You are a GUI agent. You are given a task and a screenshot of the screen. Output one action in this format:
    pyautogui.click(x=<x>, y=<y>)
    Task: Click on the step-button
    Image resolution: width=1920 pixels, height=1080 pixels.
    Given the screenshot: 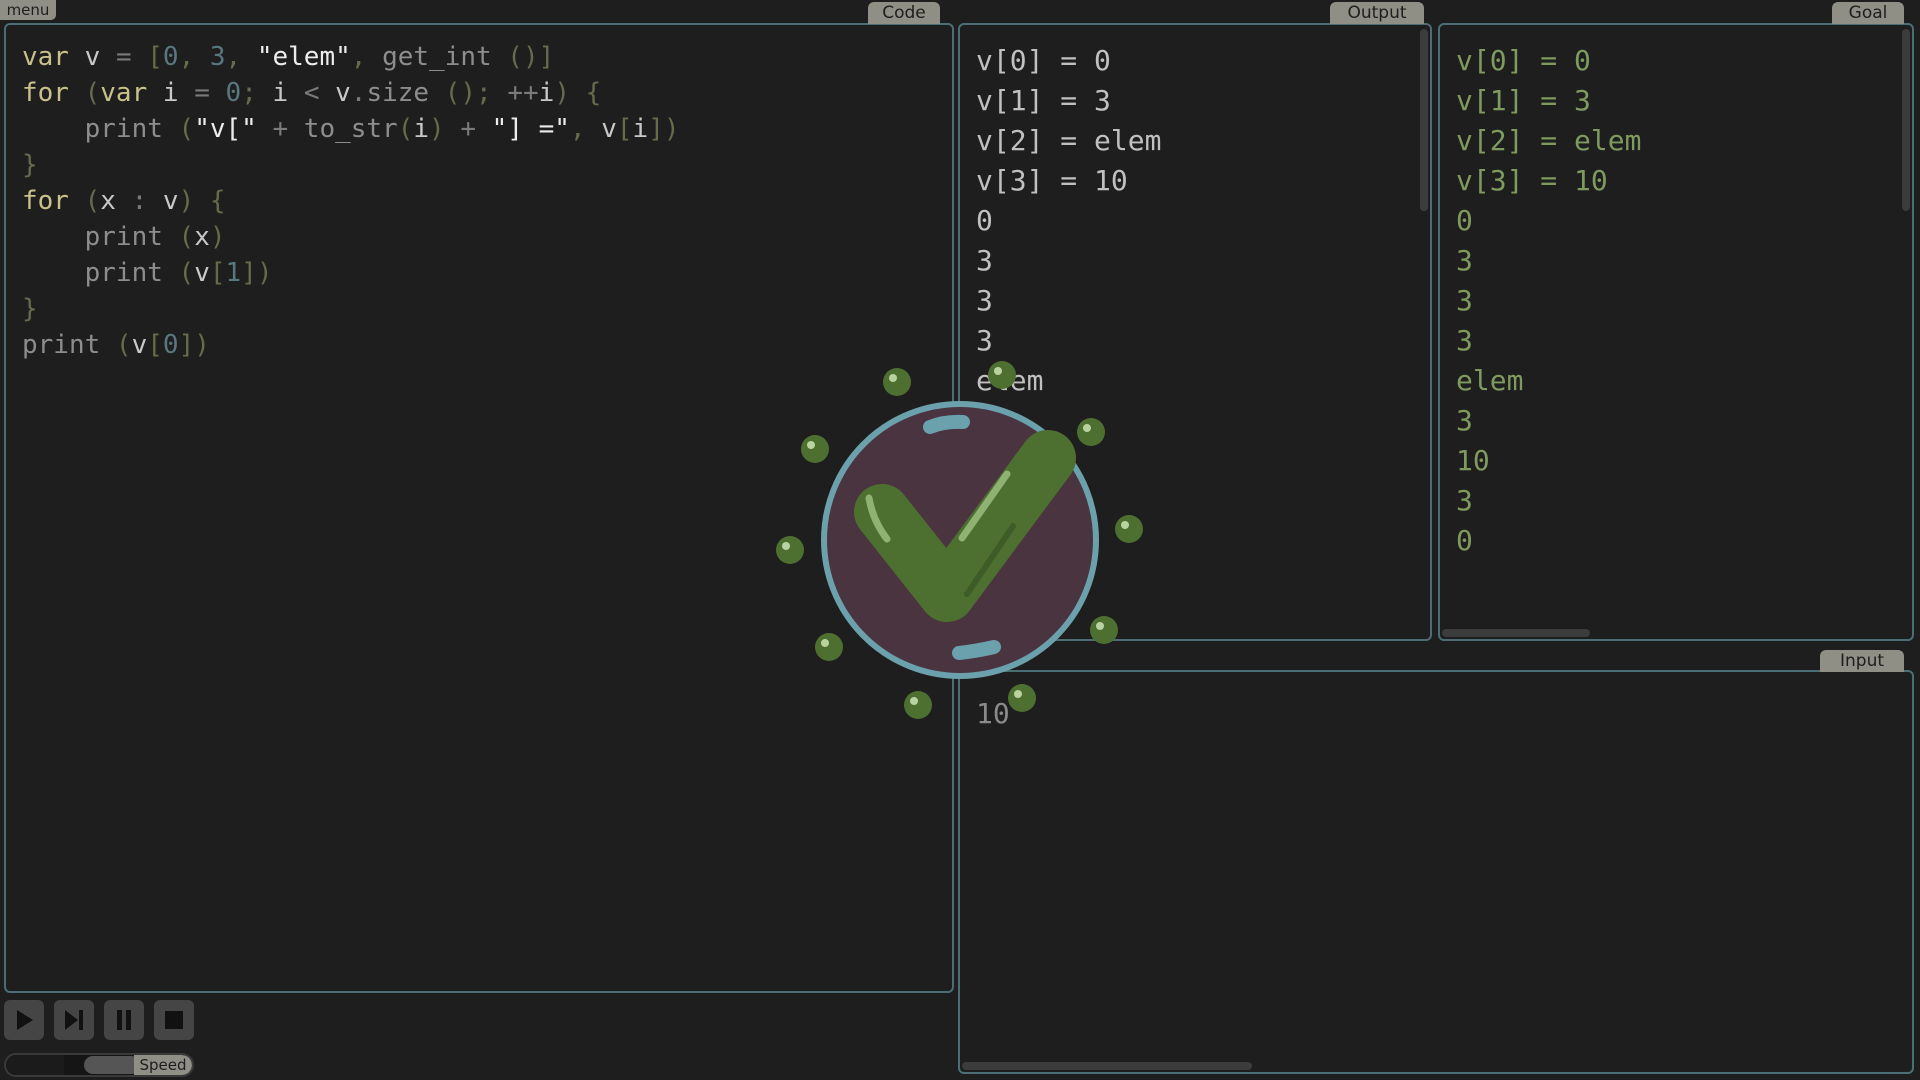 What is the action you would take?
    pyautogui.click(x=74, y=1020)
    